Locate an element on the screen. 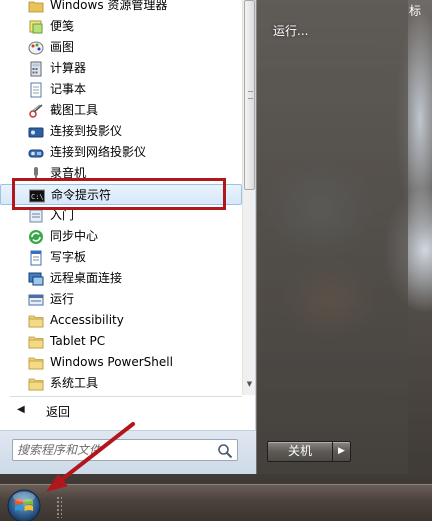  sticky-notes-icon is located at coordinates (36, 27).